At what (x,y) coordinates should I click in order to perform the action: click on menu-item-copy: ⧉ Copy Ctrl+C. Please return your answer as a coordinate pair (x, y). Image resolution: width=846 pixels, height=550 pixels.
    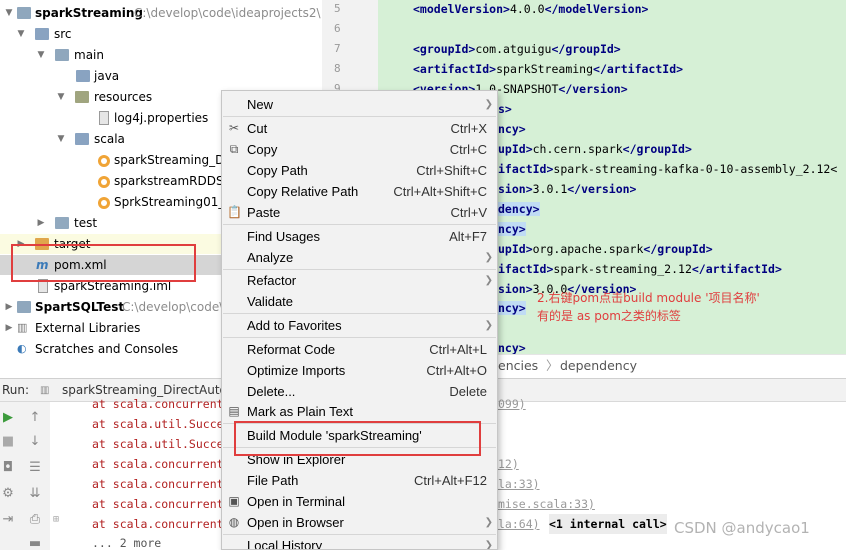
    Looking at the image, I should click on (359, 149).